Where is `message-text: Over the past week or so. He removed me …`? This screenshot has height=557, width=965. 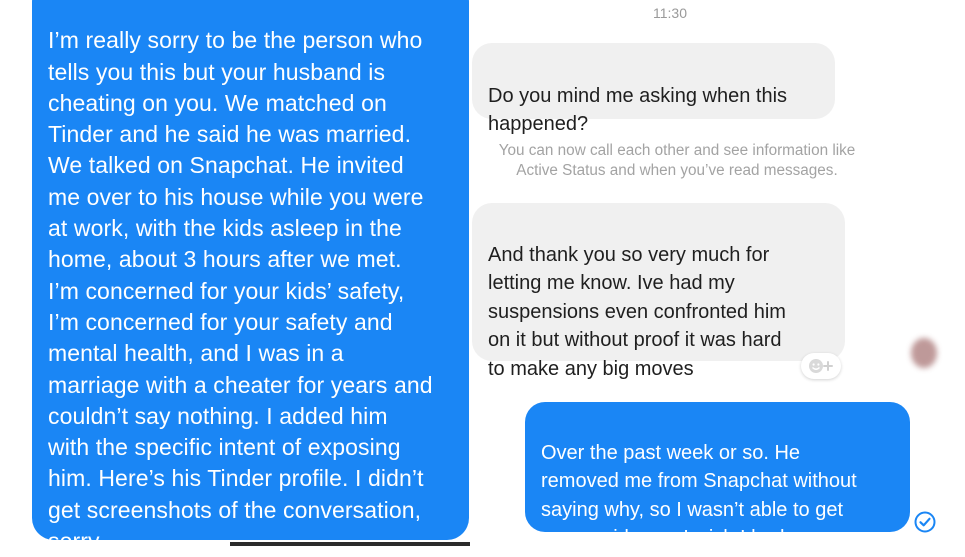 message-text: Over the past week or so. He removed me … is located at coordinates (699, 495).